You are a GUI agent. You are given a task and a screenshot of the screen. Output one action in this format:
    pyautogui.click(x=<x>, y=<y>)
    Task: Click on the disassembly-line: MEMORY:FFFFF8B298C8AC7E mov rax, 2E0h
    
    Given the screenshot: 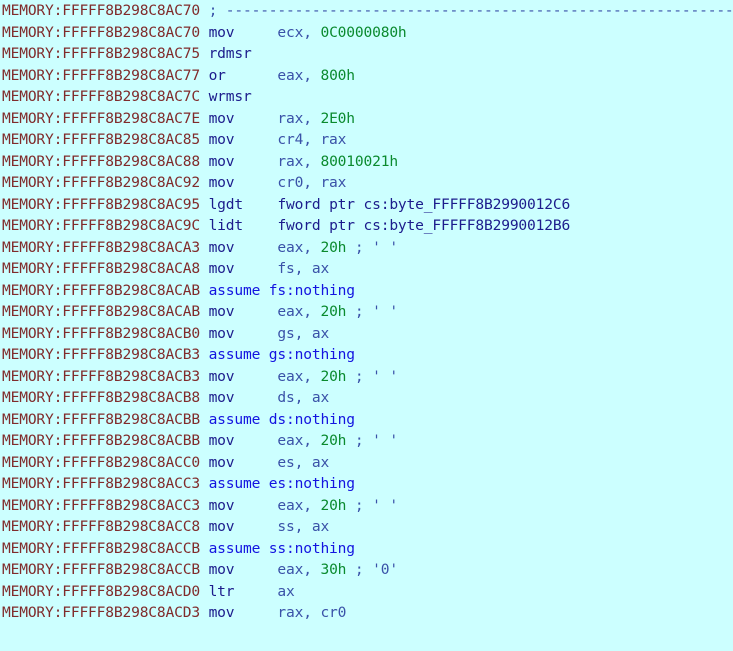 What is the action you would take?
    pyautogui.click(x=366, y=119)
    